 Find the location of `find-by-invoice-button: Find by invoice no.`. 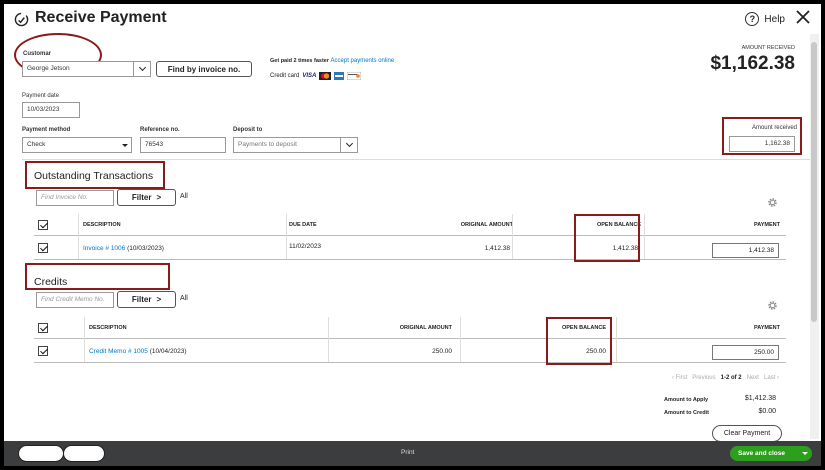

find-by-invoice-button: Find by invoice no. is located at coordinates (204, 69).